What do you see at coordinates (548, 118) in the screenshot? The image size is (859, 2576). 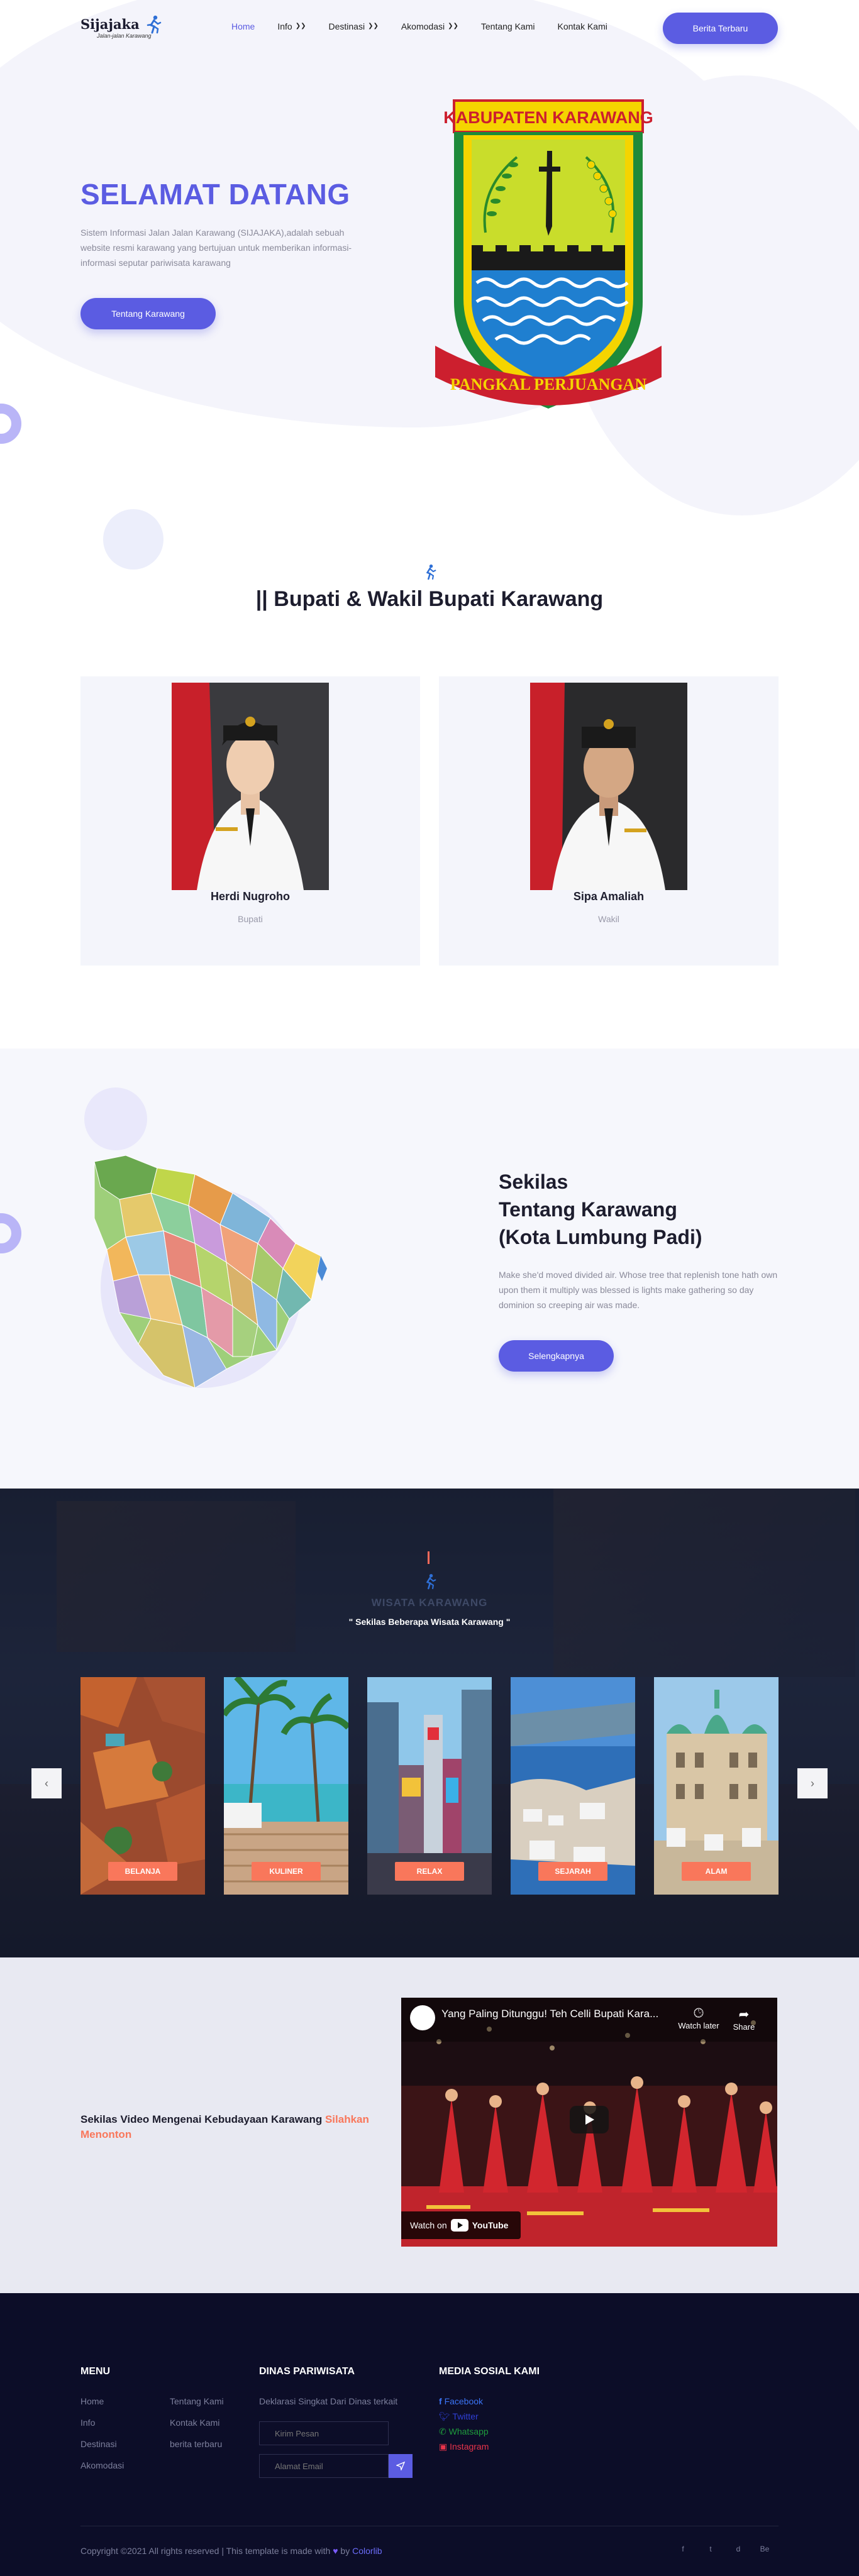 I see `emblem-top-text: KABUPATEN KARAWANG` at bounding box center [548, 118].